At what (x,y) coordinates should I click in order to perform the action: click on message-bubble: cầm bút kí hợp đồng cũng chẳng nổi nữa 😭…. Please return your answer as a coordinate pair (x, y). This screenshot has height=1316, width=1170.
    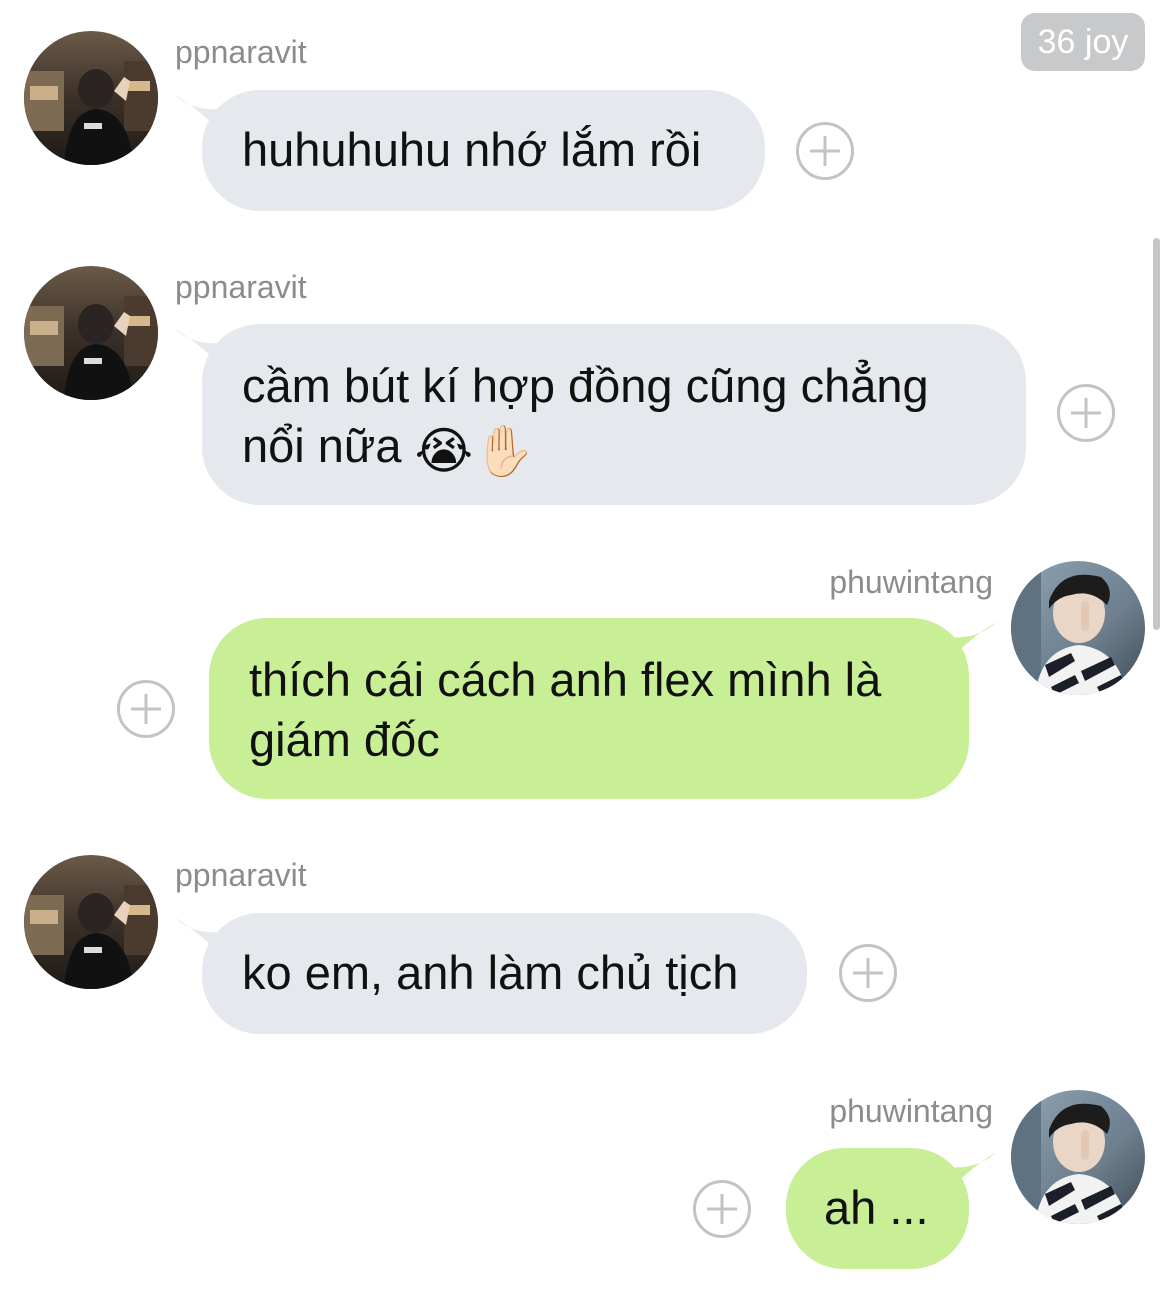
    Looking at the image, I should click on (614, 414).